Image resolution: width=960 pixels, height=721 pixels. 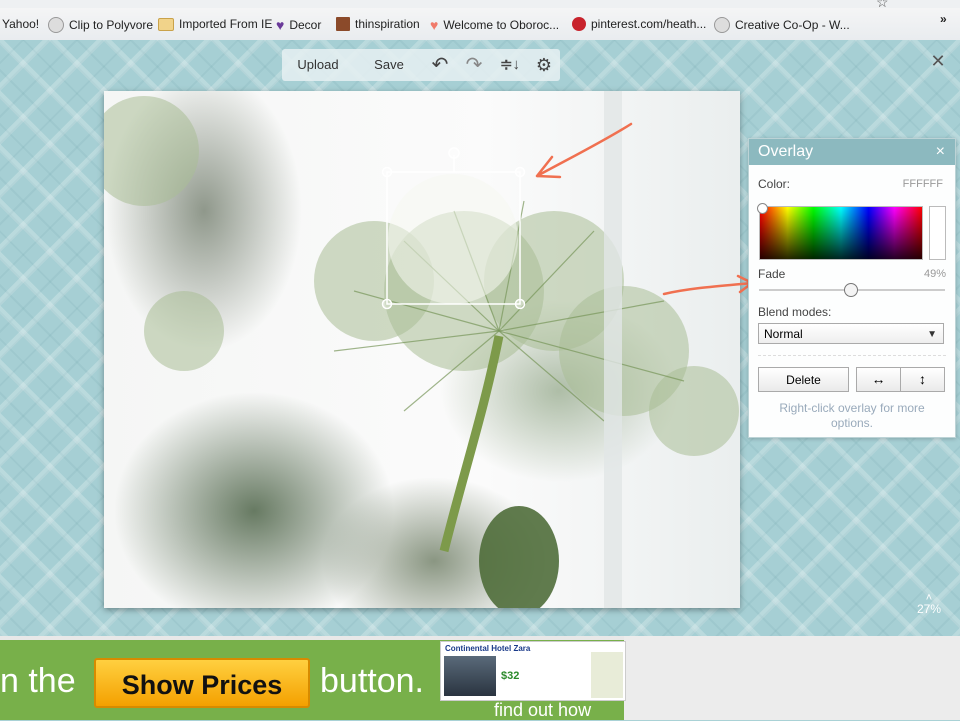 I want to click on close-panel-icon: ×, so click(x=940, y=152).